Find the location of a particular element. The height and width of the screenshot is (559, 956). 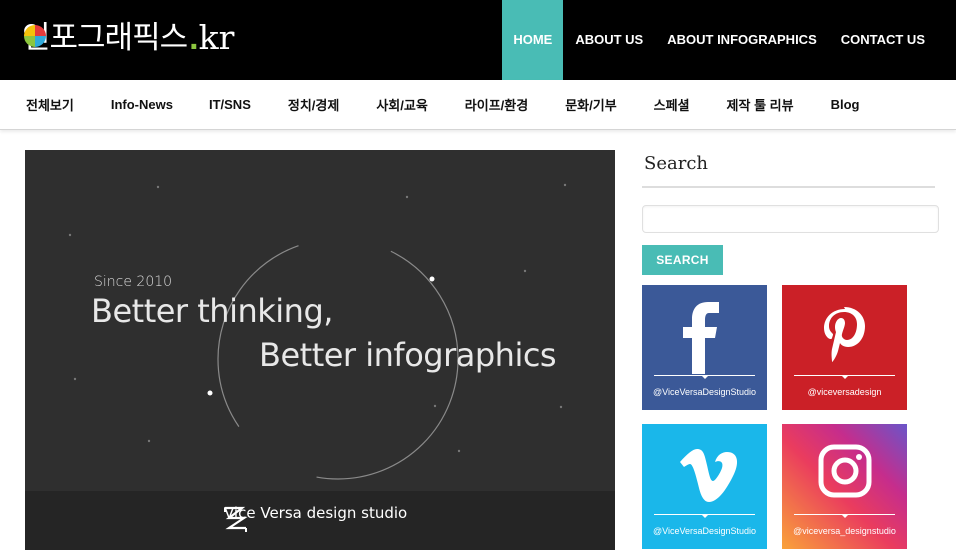

search-divider is located at coordinates (788, 187).